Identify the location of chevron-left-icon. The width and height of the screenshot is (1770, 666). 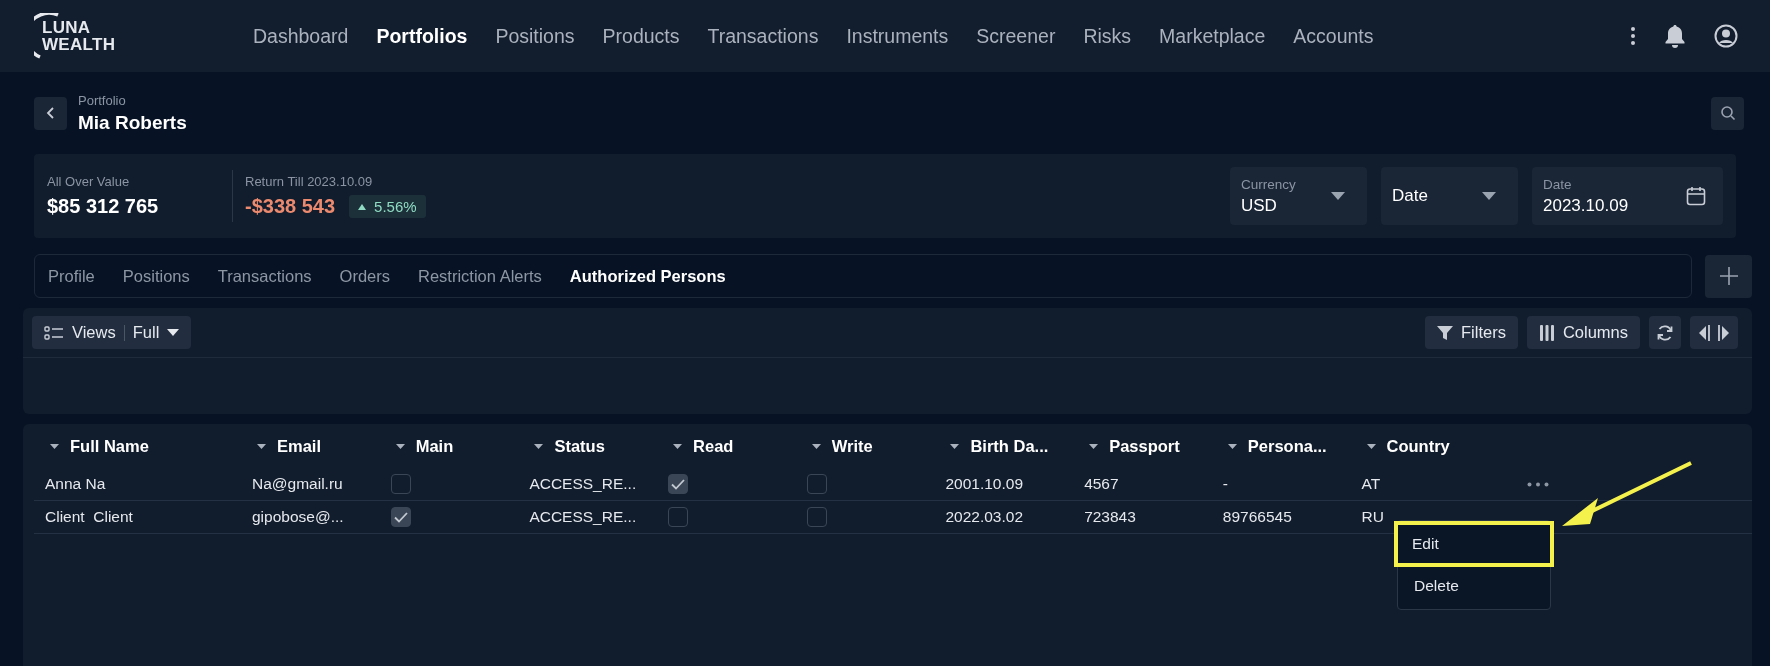
(50, 113).